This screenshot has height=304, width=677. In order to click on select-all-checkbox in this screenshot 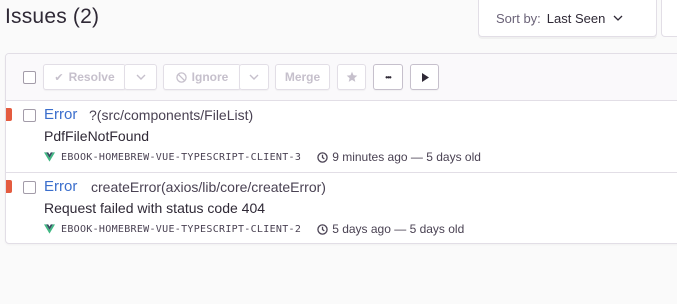, I will do `click(29, 77)`.